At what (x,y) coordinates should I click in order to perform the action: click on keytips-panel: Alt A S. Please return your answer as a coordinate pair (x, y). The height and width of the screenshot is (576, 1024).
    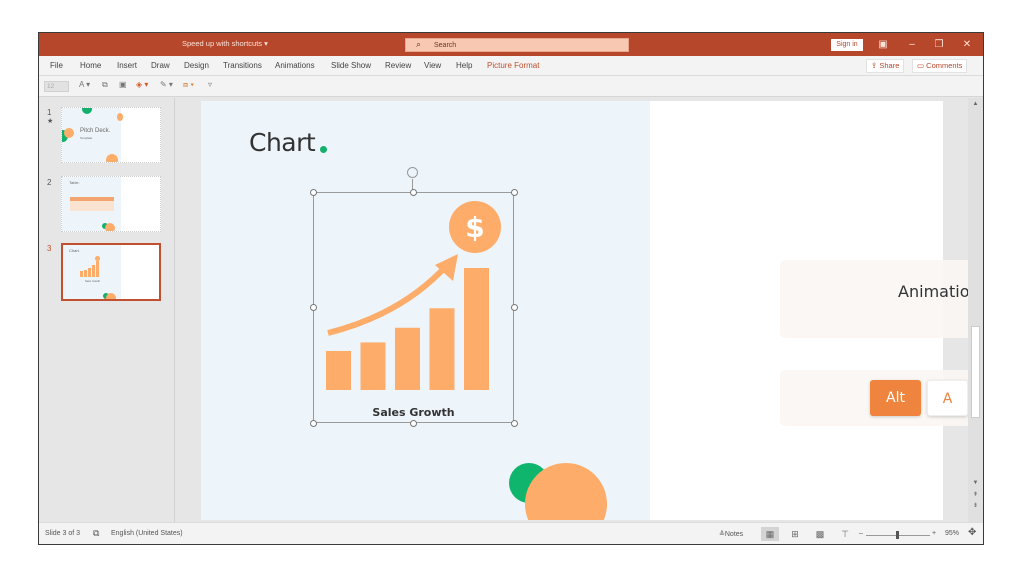
    Looking at the image, I should click on (874, 398).